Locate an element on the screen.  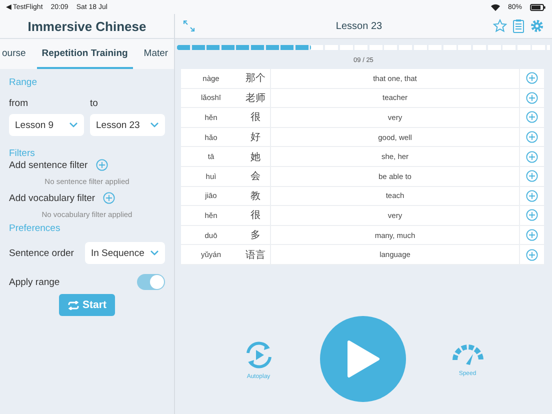
section-heading: Filters is located at coordinates (22, 153).